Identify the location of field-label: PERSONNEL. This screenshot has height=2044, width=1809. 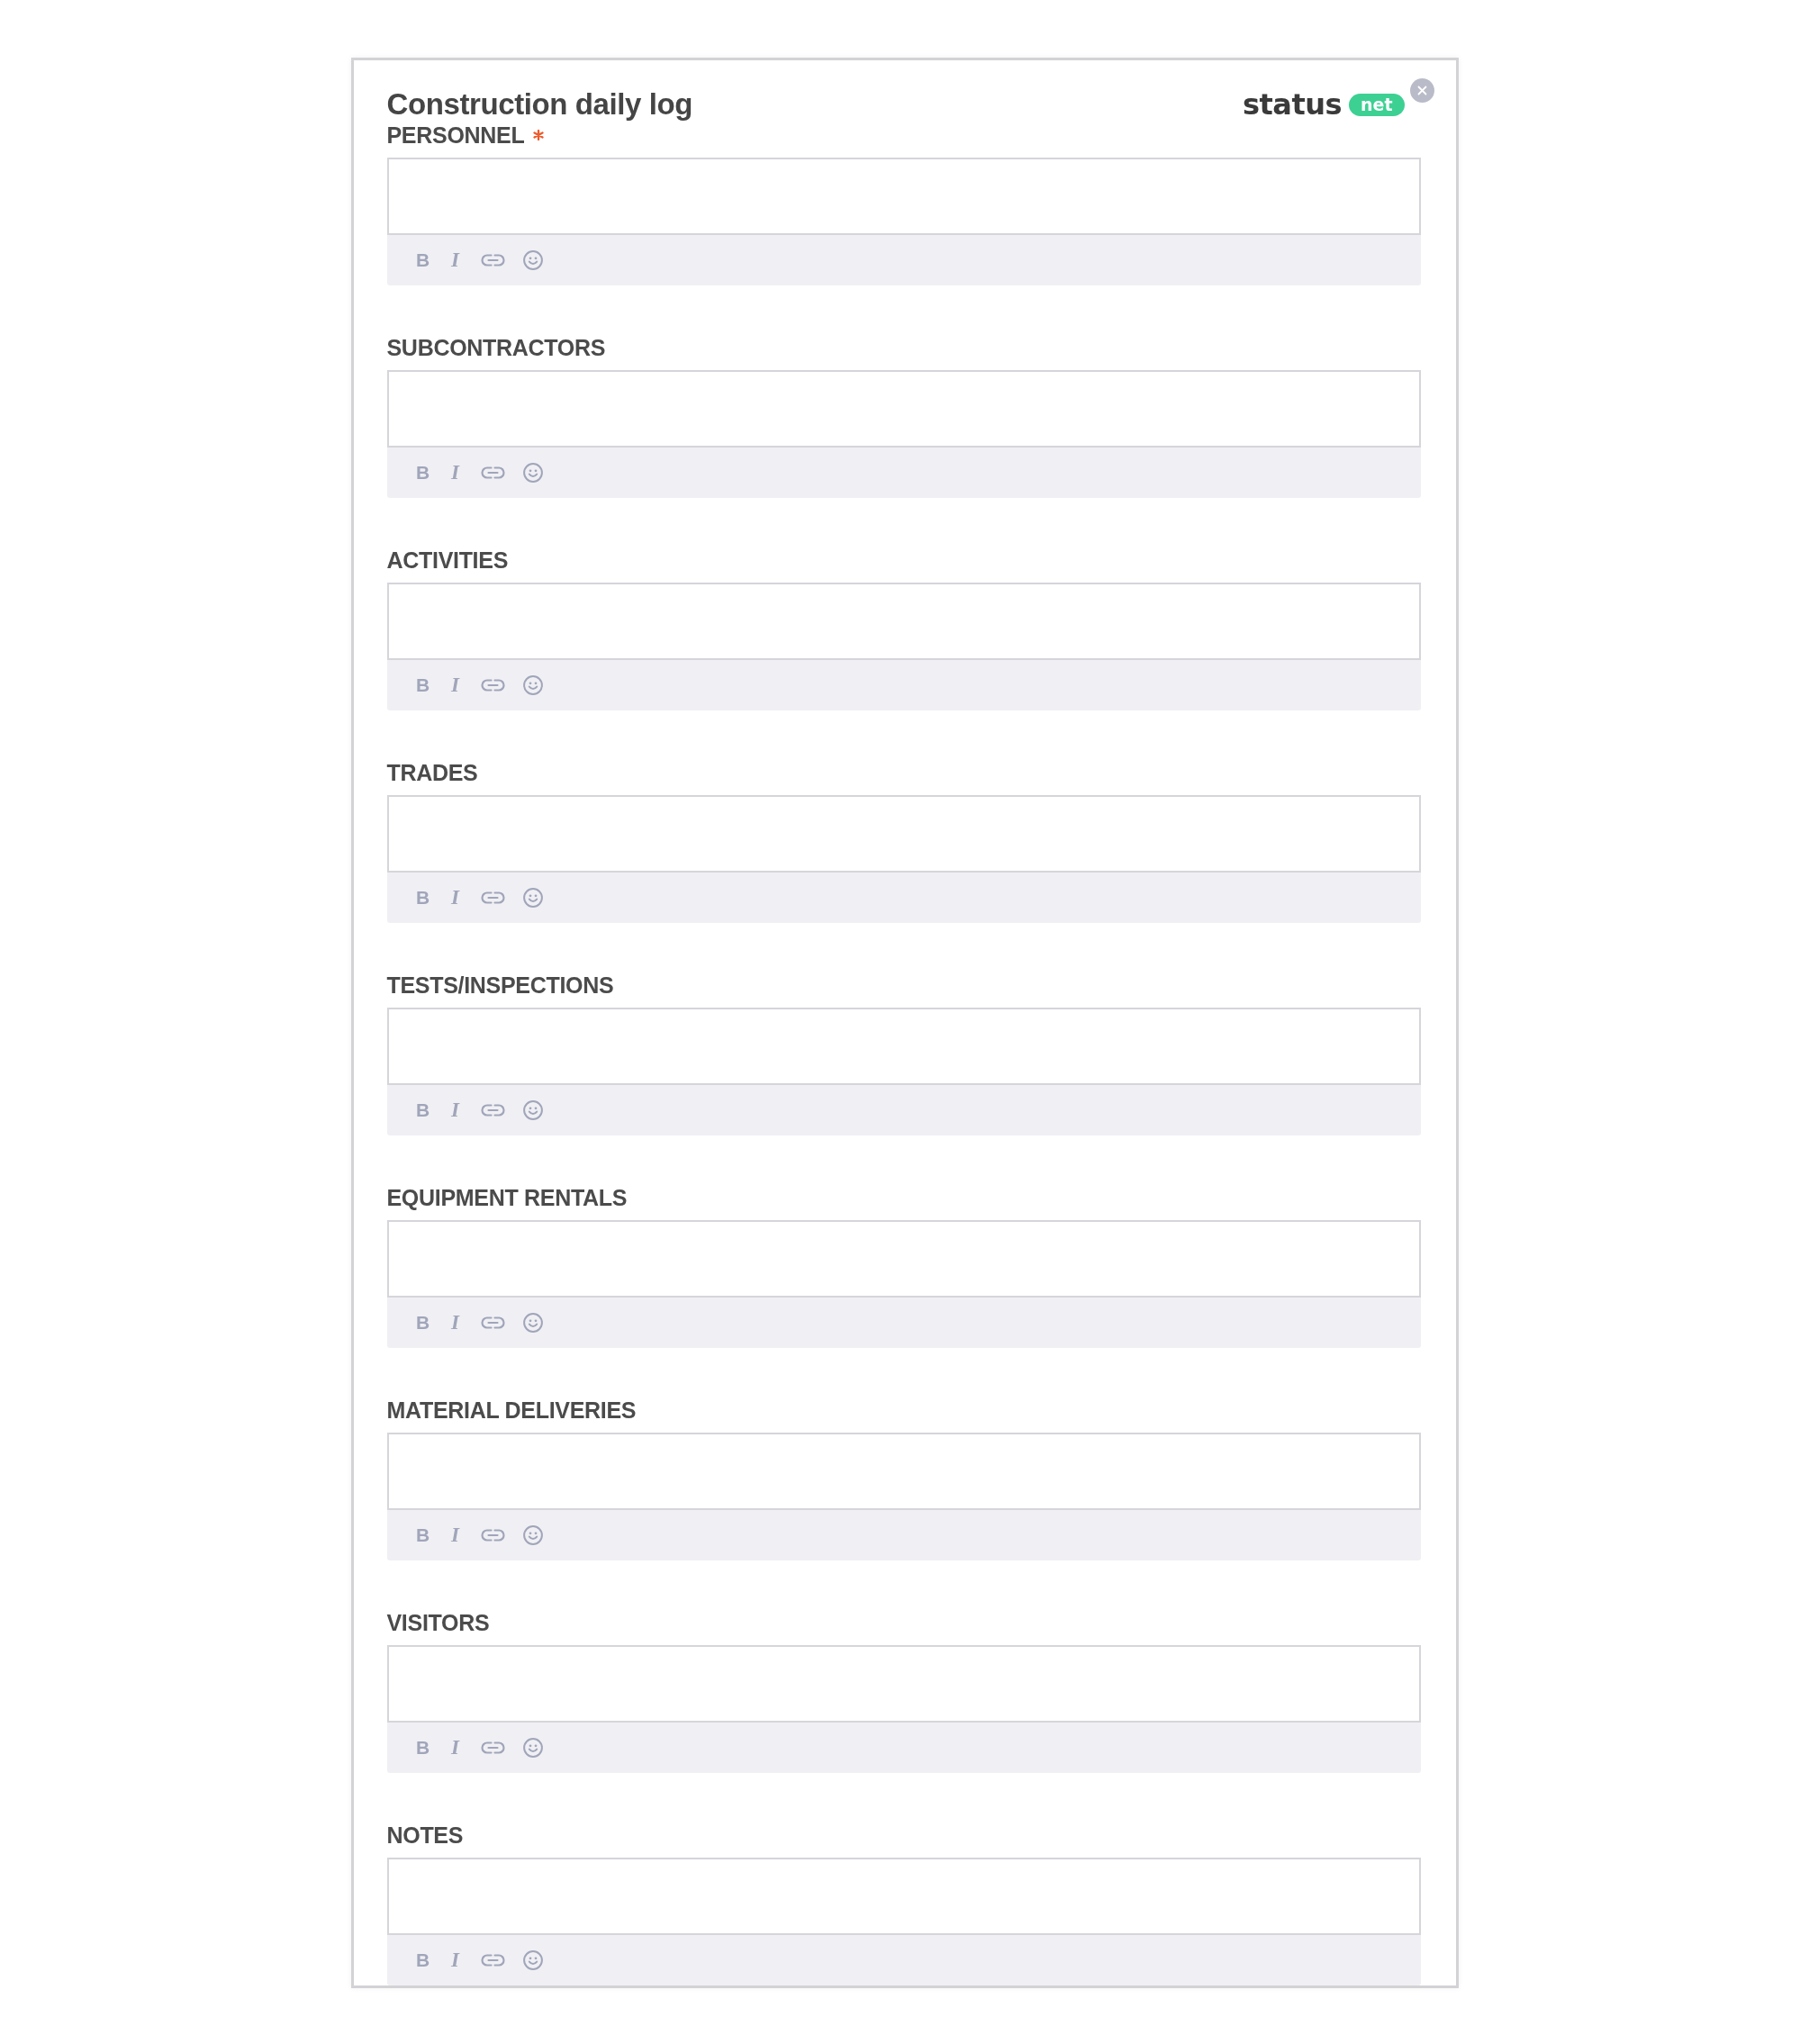
(455, 135).